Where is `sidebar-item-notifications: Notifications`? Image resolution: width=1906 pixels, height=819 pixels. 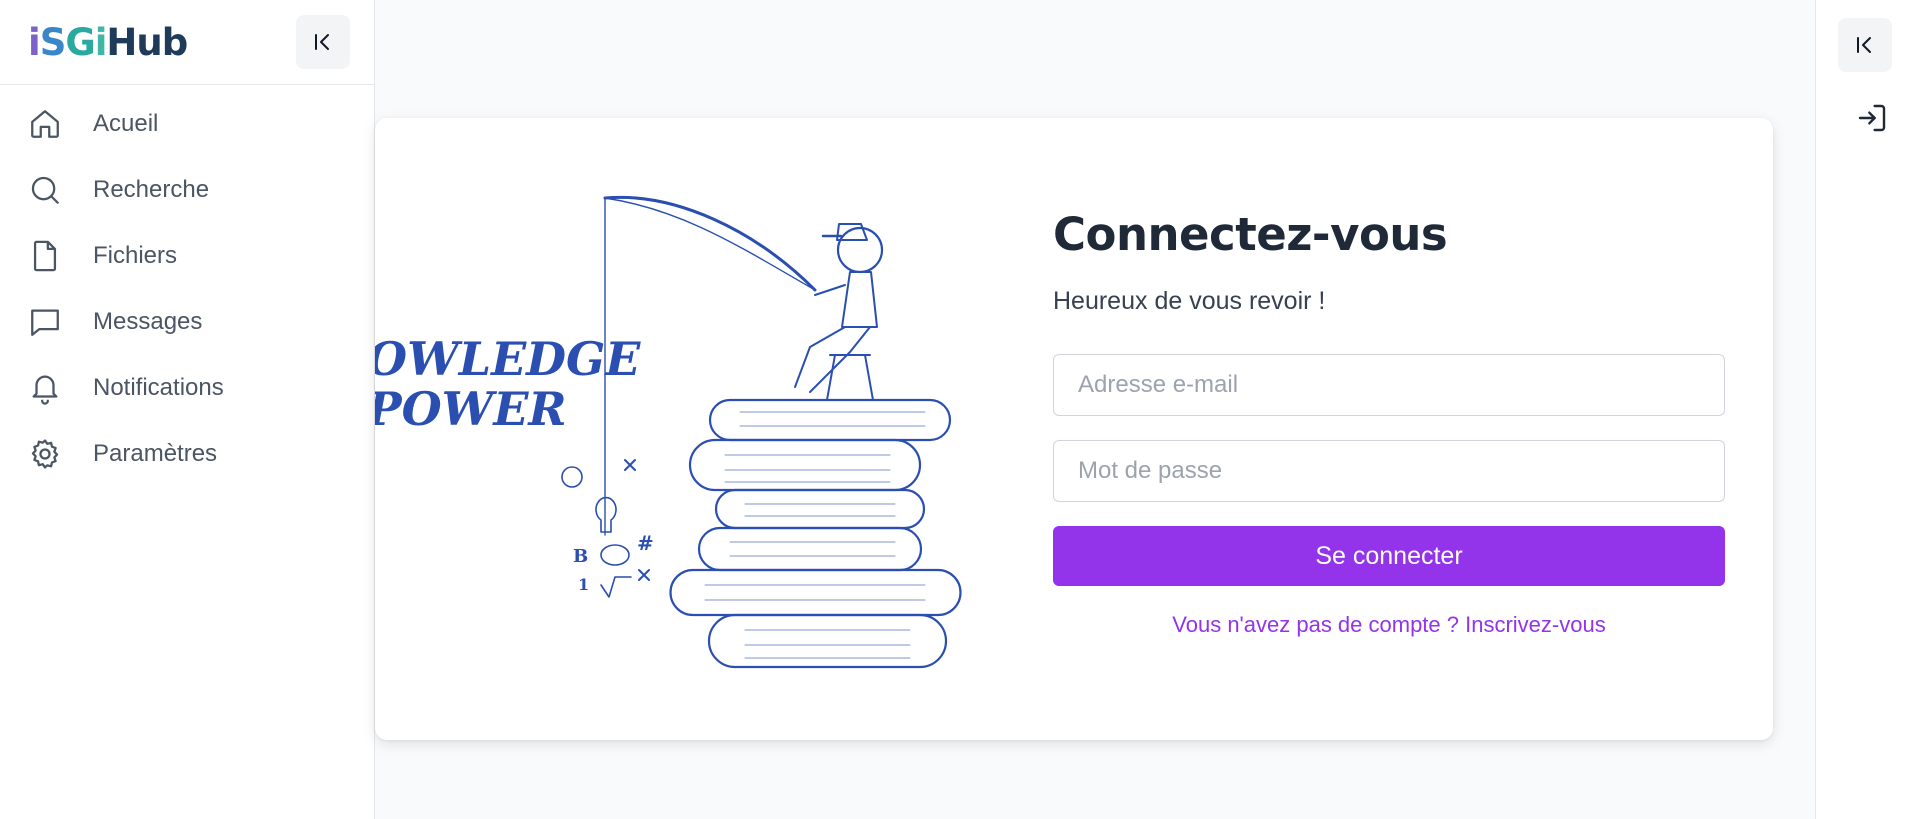 sidebar-item-notifications: Notifications is located at coordinates (187, 388).